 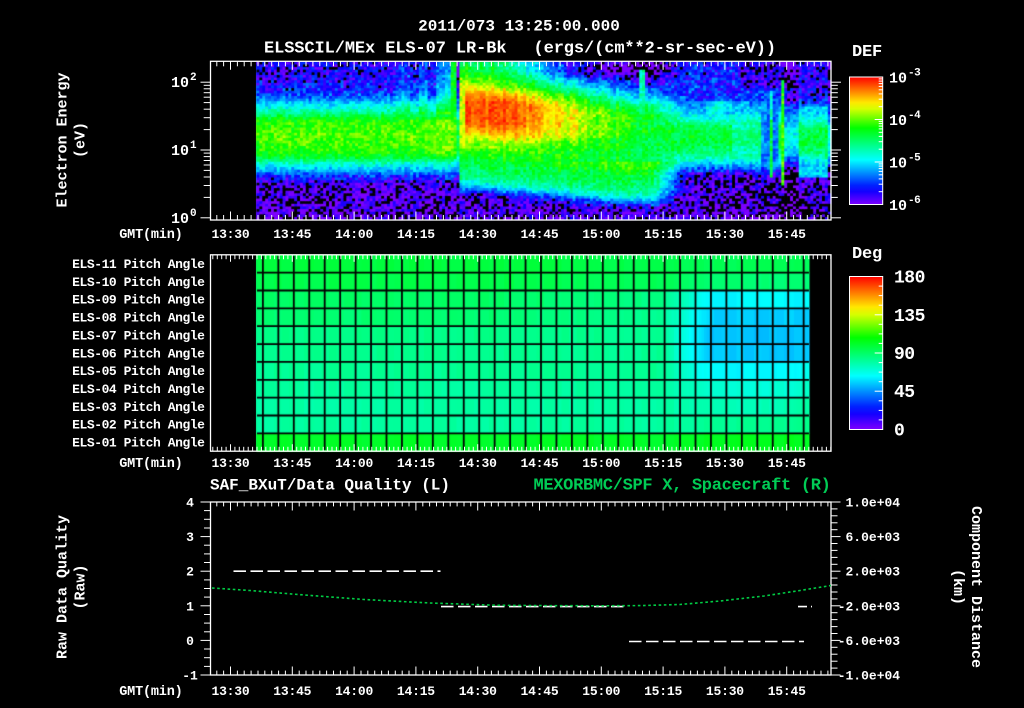 What do you see at coordinates (873, 503) in the screenshot?
I see `svg-text: 1.0e+04` at bounding box center [873, 503].